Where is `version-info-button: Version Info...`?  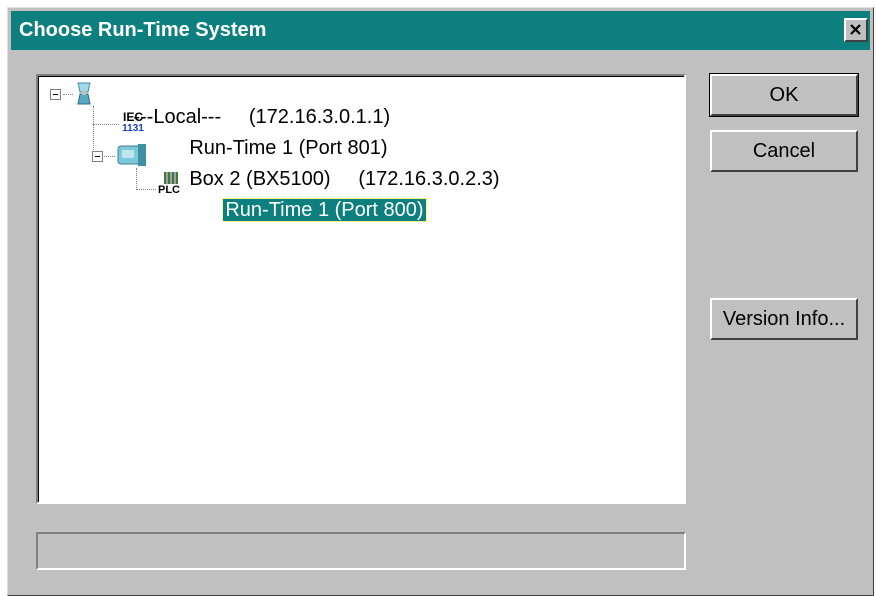 version-info-button: Version Info... is located at coordinates (784, 319).